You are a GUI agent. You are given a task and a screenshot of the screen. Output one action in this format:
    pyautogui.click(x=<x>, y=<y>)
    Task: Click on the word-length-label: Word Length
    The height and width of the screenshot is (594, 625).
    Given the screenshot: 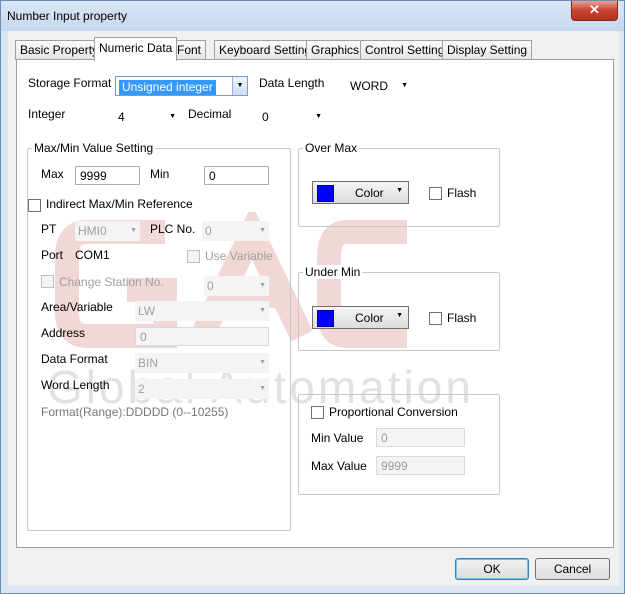 What is the action you would take?
    pyautogui.click(x=75, y=385)
    